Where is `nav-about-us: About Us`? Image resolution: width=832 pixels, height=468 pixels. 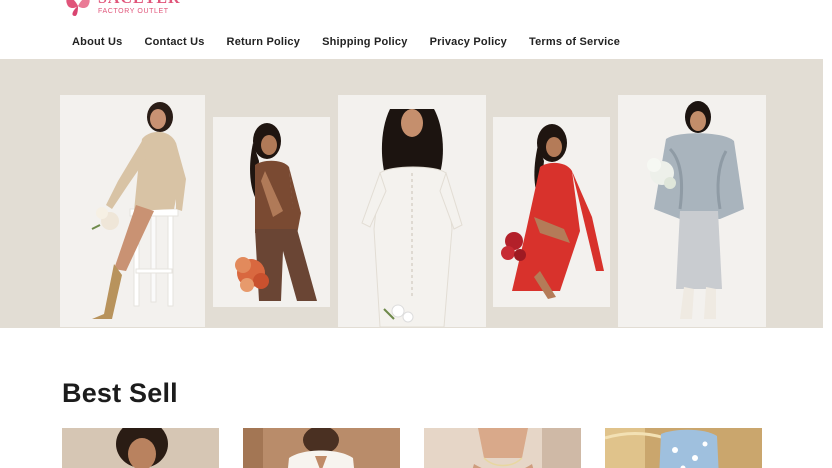
nav-about-us: About Us is located at coordinates (97, 42).